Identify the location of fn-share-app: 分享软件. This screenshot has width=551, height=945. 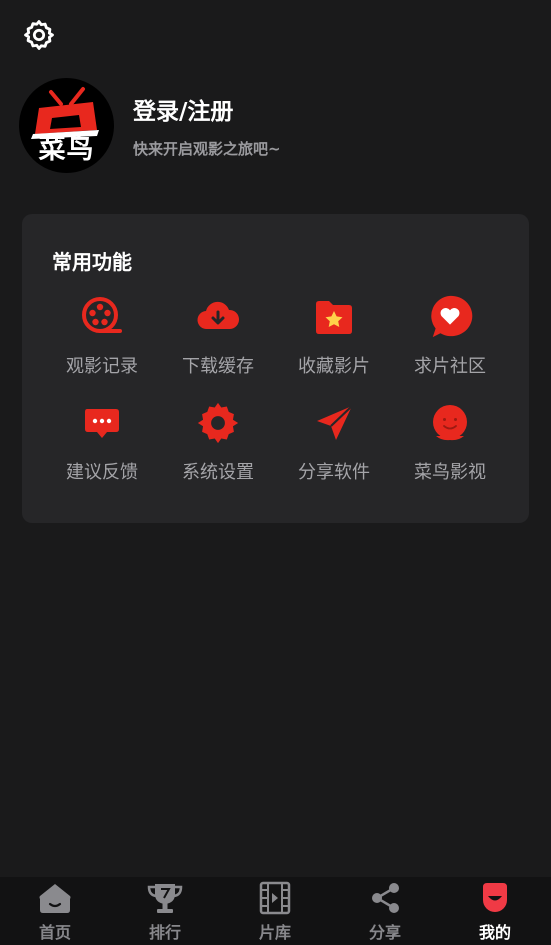
(334, 442).